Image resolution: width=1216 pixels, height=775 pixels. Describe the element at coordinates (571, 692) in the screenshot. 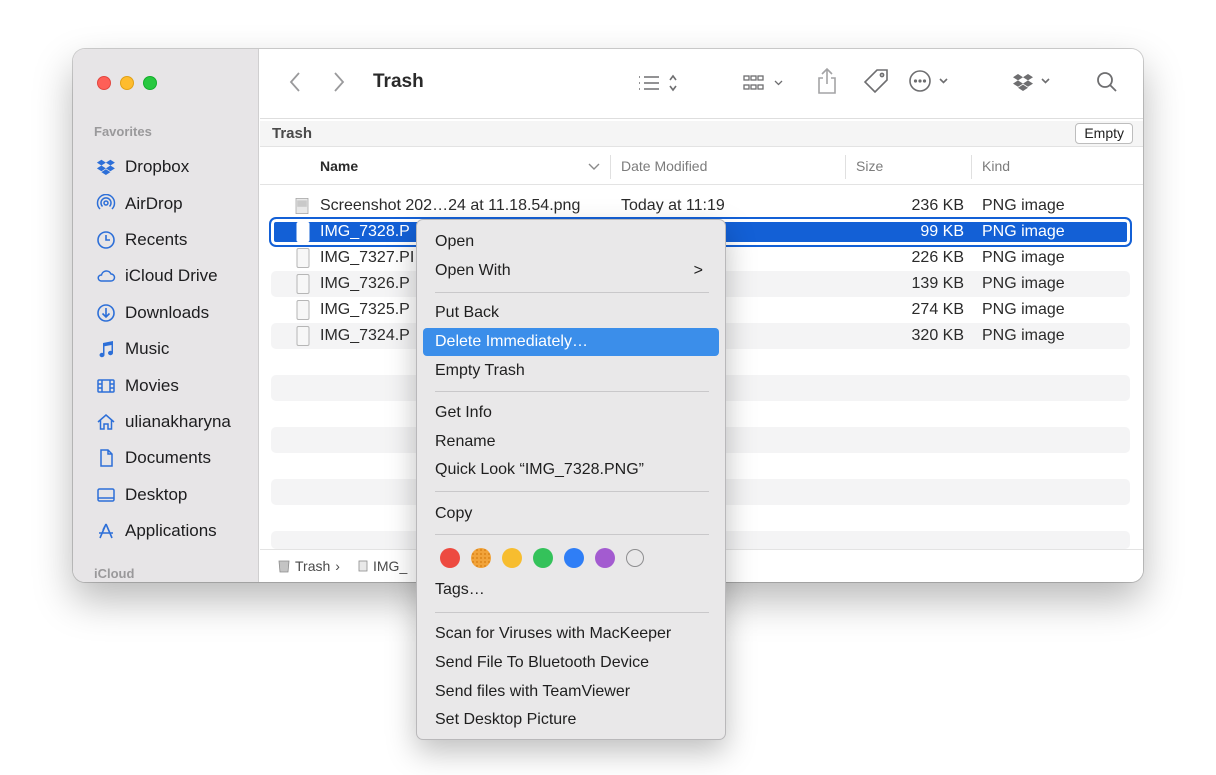

I see `menu-item-send-teamviewer: Send files with TeamViewer` at that location.